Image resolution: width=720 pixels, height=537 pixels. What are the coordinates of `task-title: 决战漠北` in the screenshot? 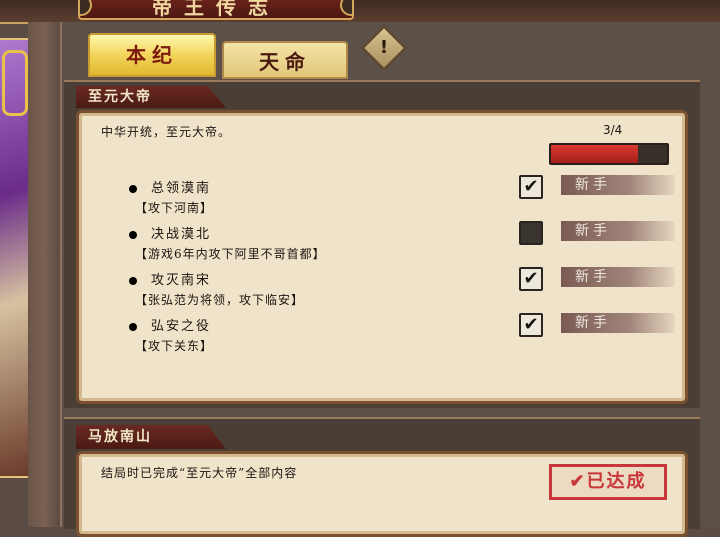 It's located at (170, 232).